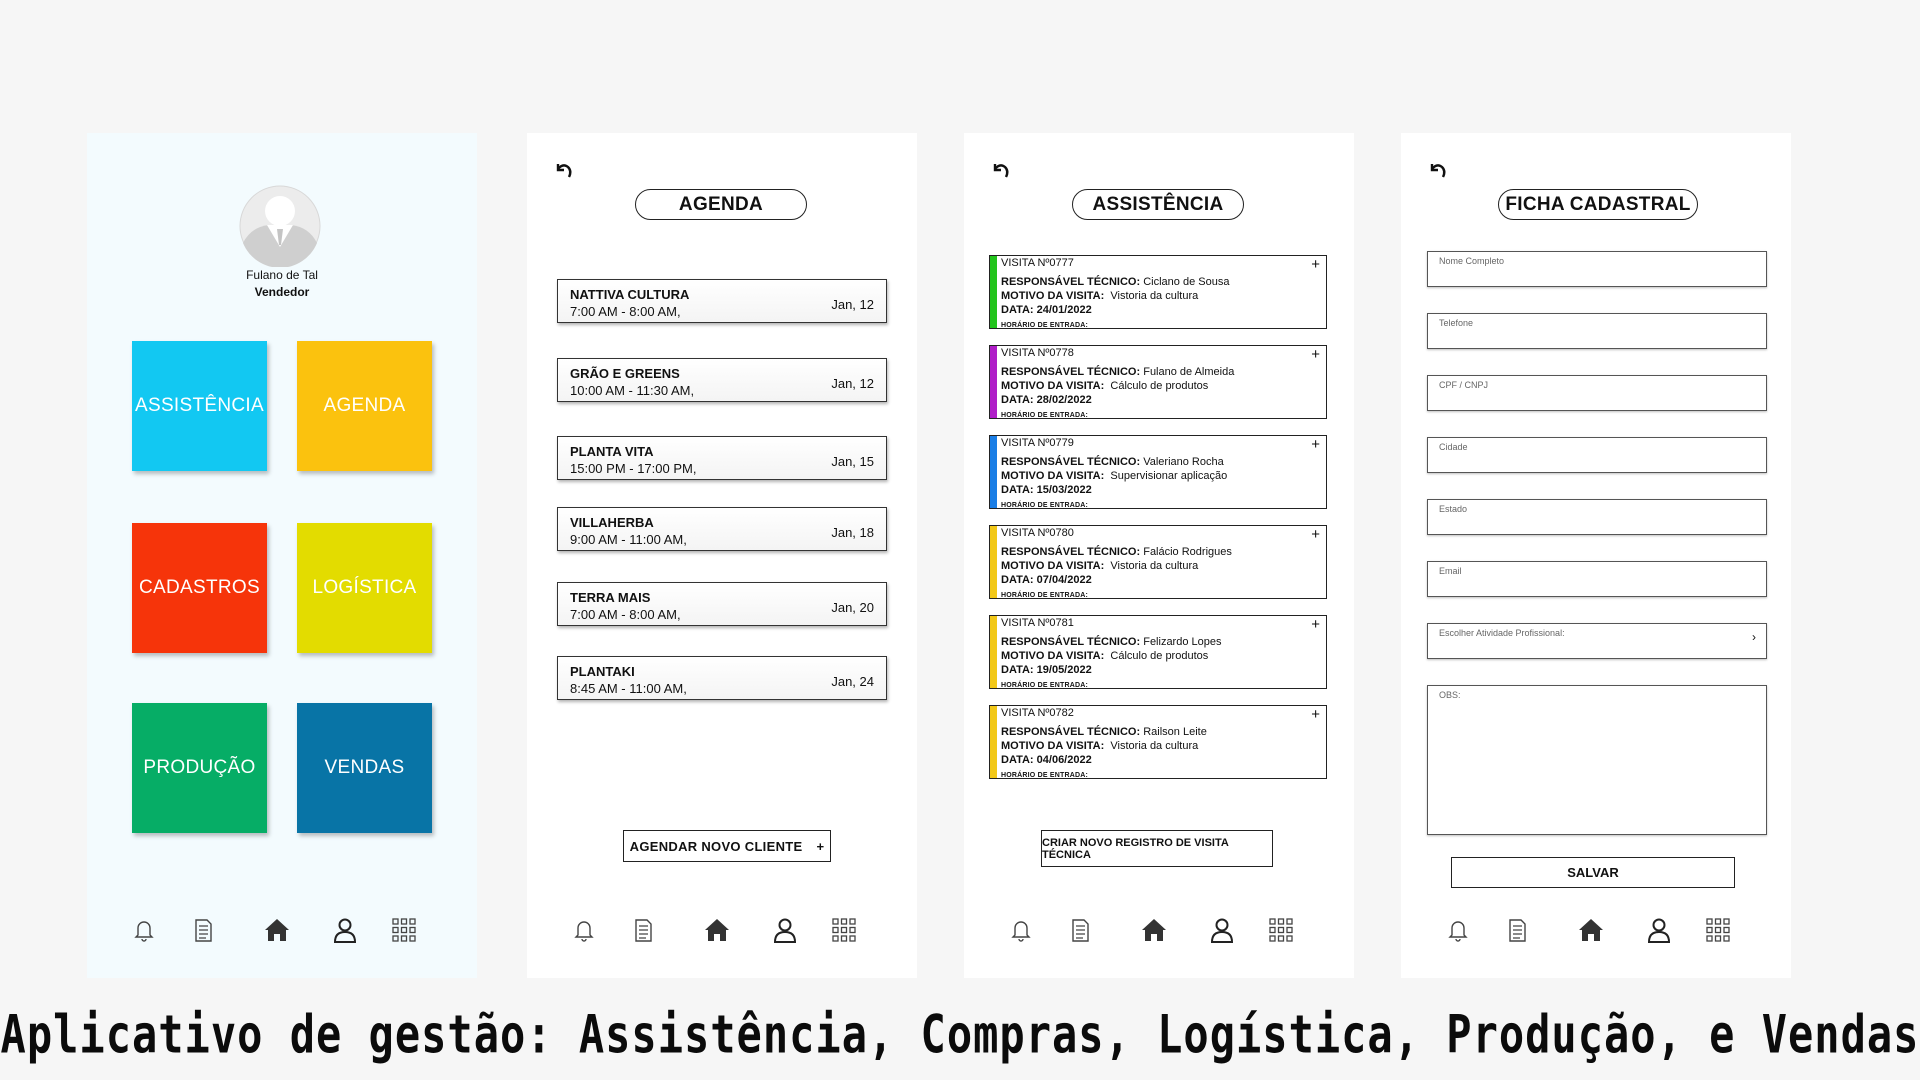 This screenshot has height=1080, width=1920. I want to click on agenda-item: PLANTAKI 8:45 AM - 11:00 AM, Jan, 24, so click(722, 678).